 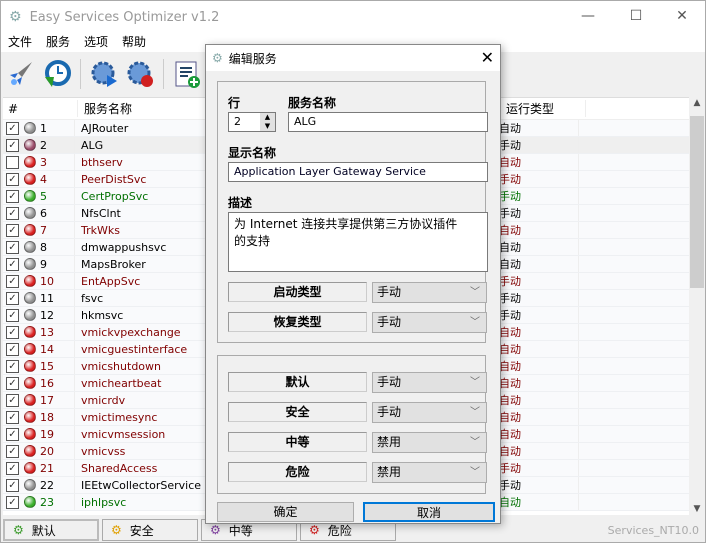 What do you see at coordinates (252, 58) in the screenshot?
I see `dialog-title: 编辑服务` at bounding box center [252, 58].